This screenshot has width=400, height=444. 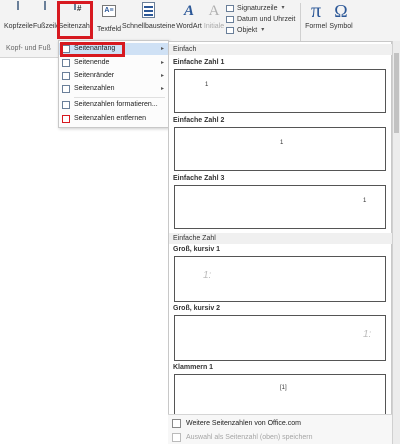 What do you see at coordinates (214, 20) in the screenshot?
I see `initiale-button: A Initiale` at bounding box center [214, 20].